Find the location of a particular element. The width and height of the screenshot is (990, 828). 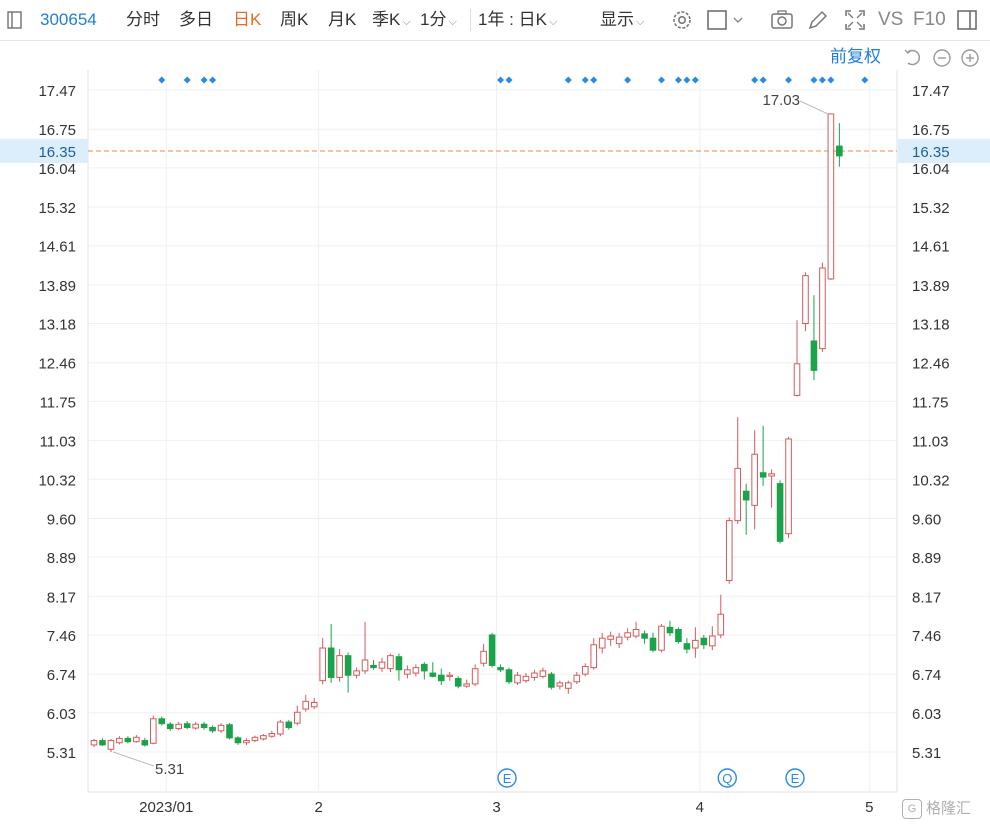

y-tick-label-left: 8.17 is located at coordinates (61, 597).